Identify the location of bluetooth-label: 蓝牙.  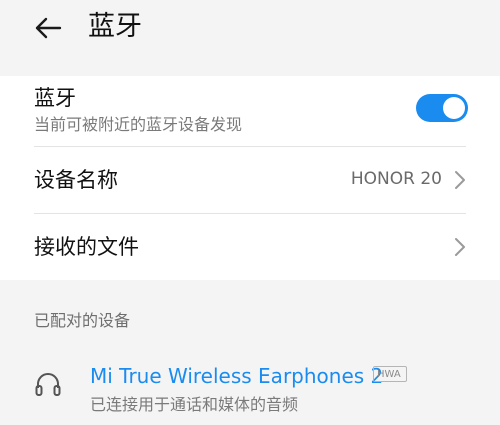
(55, 98).